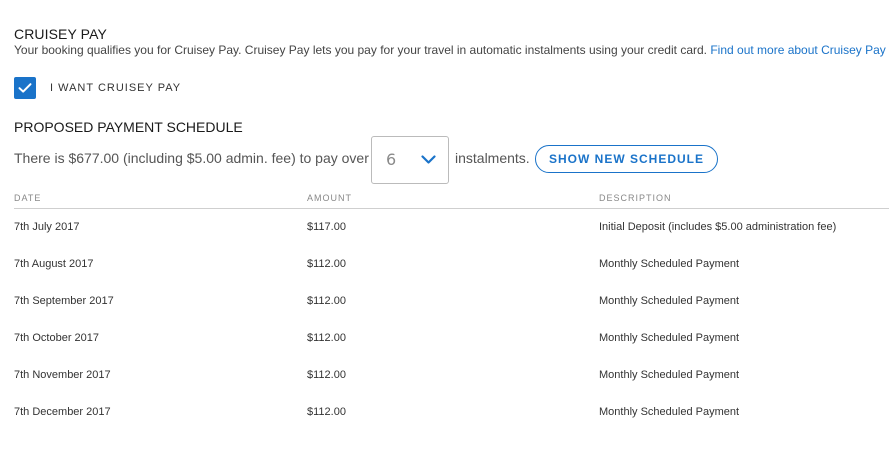  Describe the element at coordinates (797, 50) in the screenshot. I see `find-out-more-link: Find out more about Cruisey Pay` at that location.